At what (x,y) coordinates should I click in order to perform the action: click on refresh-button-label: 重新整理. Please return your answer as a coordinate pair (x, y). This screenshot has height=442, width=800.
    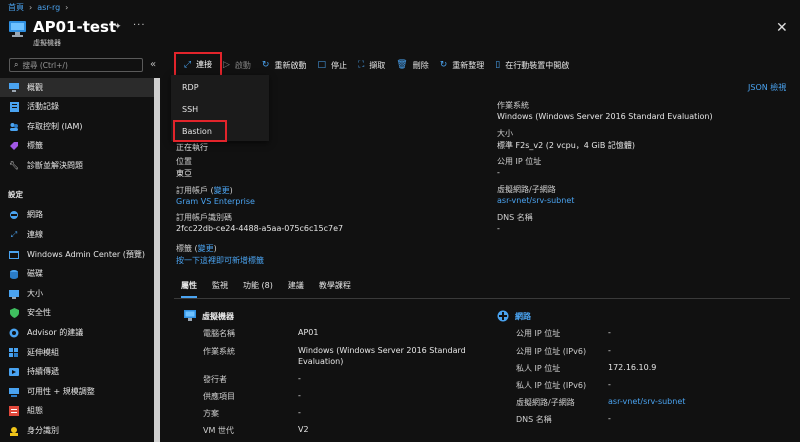
    Looking at the image, I should click on (468, 65).